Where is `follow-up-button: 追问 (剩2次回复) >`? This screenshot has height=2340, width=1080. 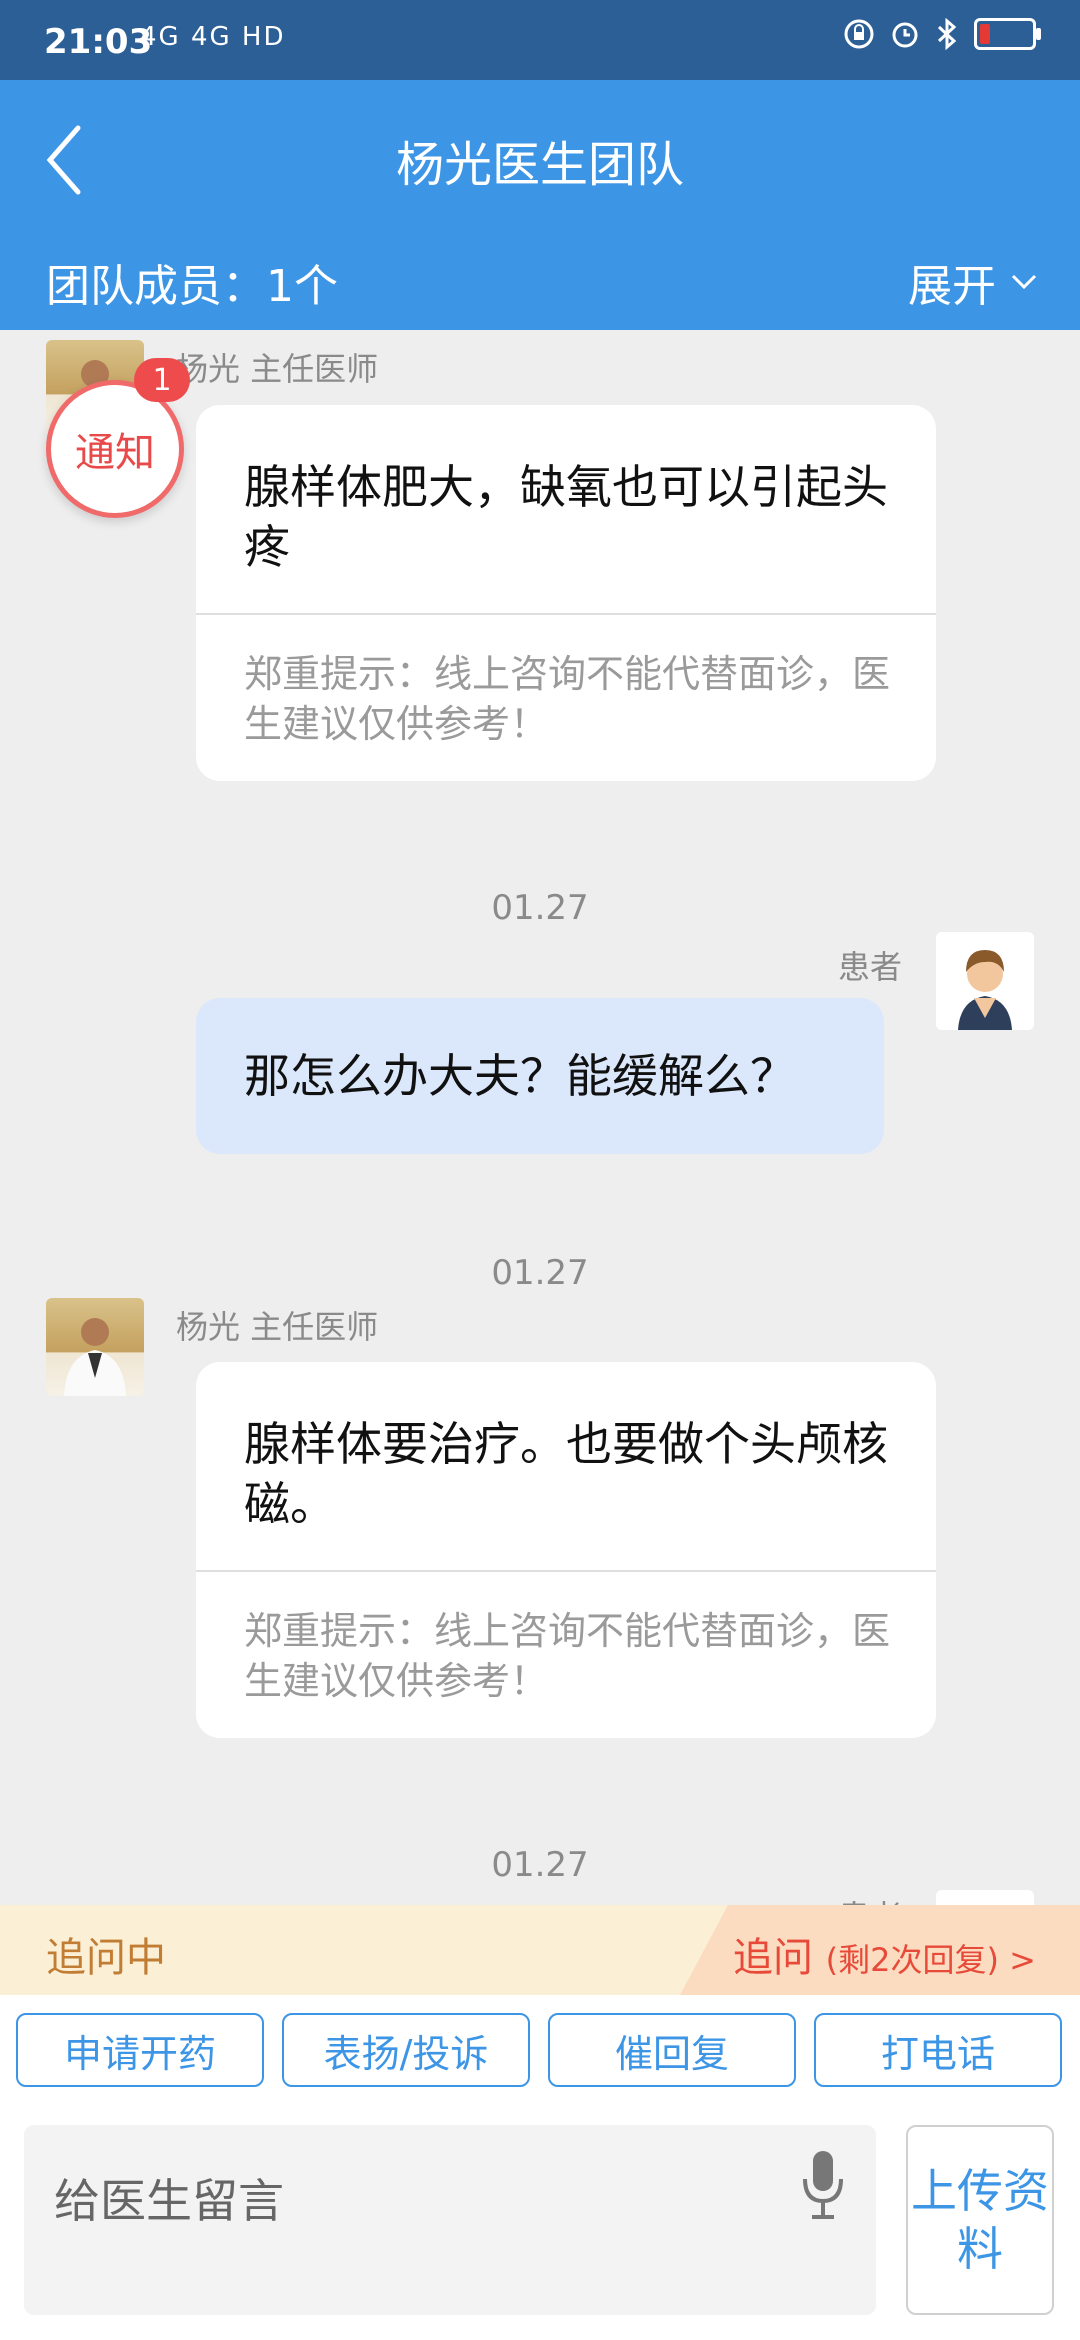 follow-up-button: 追问 (剩2次回复) > is located at coordinates (884, 1954).